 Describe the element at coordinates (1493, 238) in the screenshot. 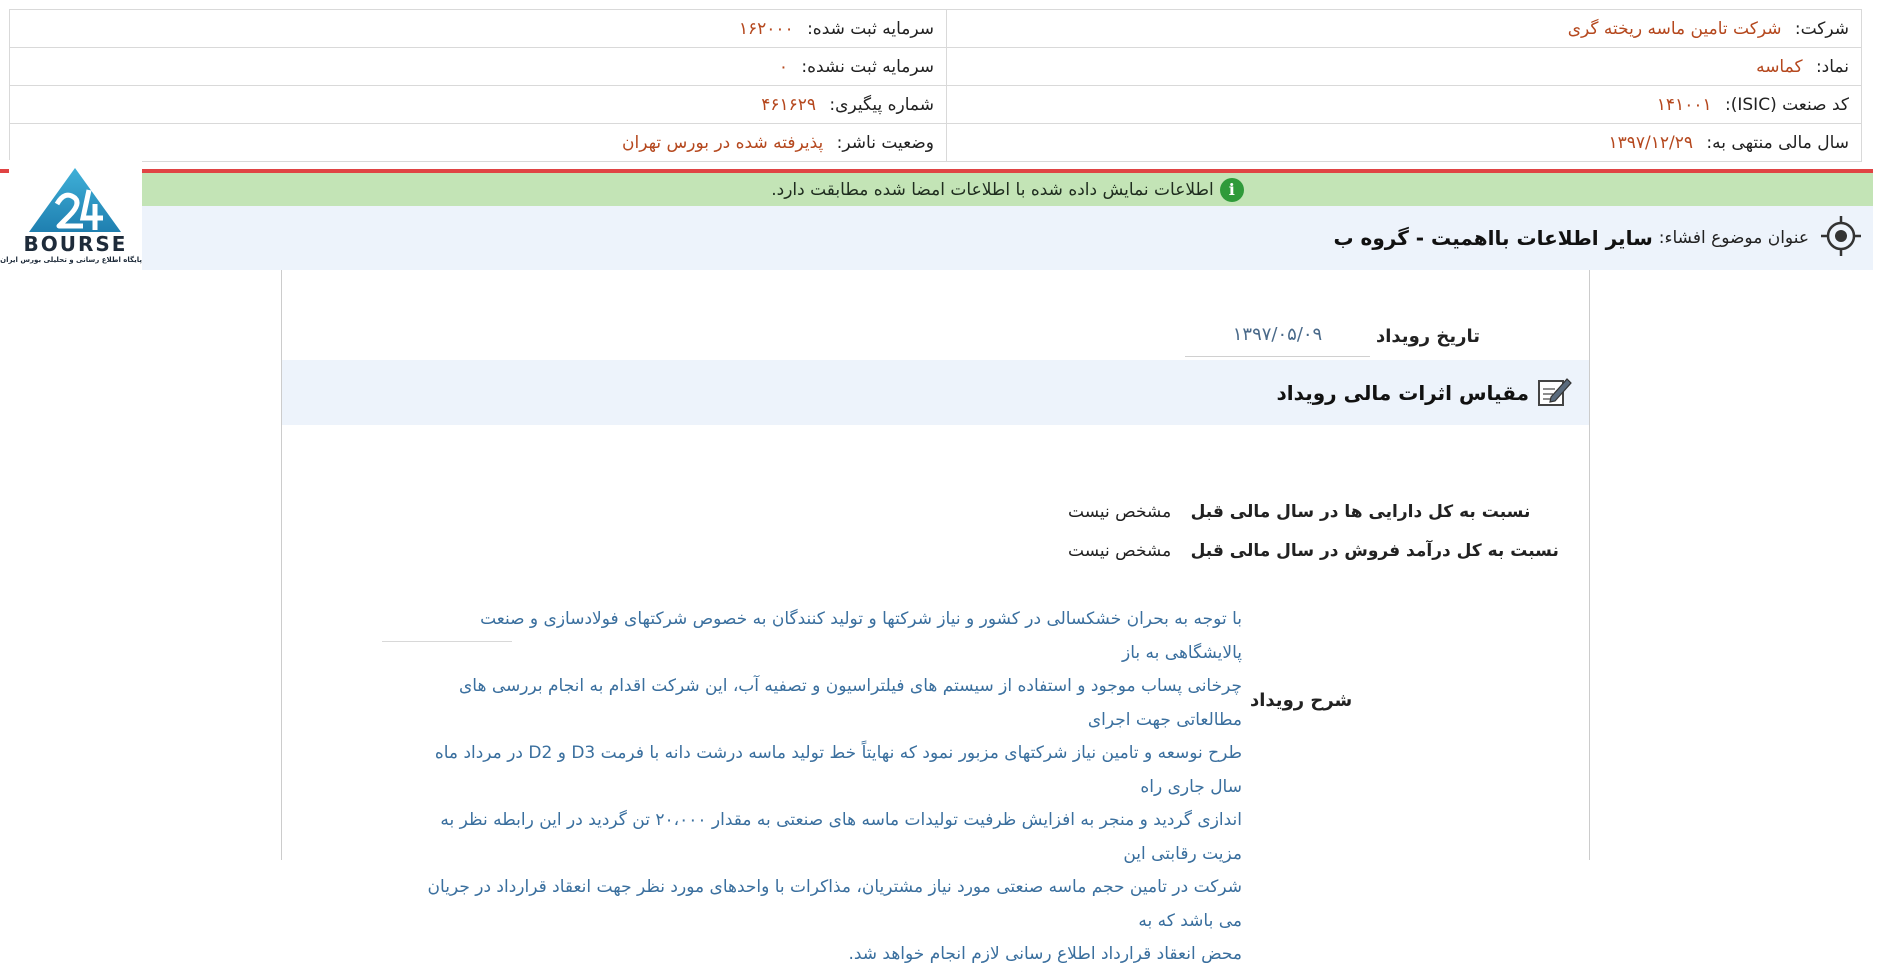

I see `subject-value: سایر اطلاعات بااهمیت - گروه ب` at that location.